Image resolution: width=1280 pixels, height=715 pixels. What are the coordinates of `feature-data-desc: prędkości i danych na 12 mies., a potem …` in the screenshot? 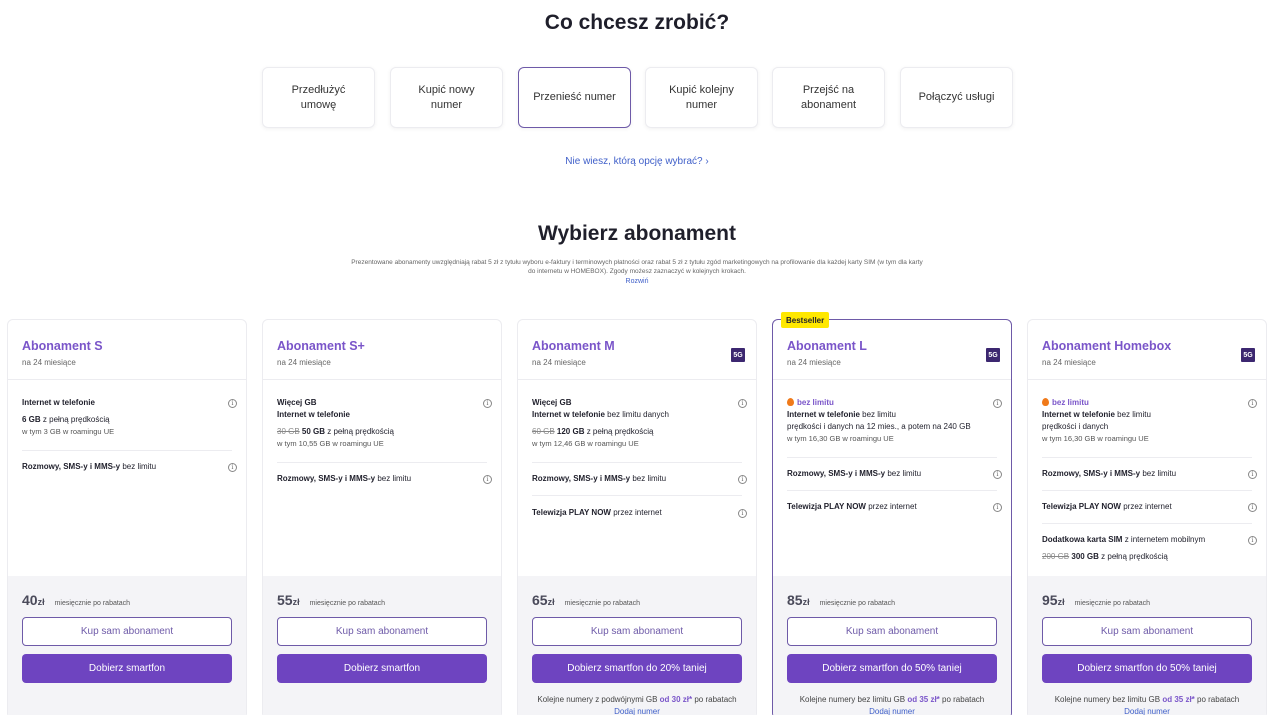 It's located at (879, 426).